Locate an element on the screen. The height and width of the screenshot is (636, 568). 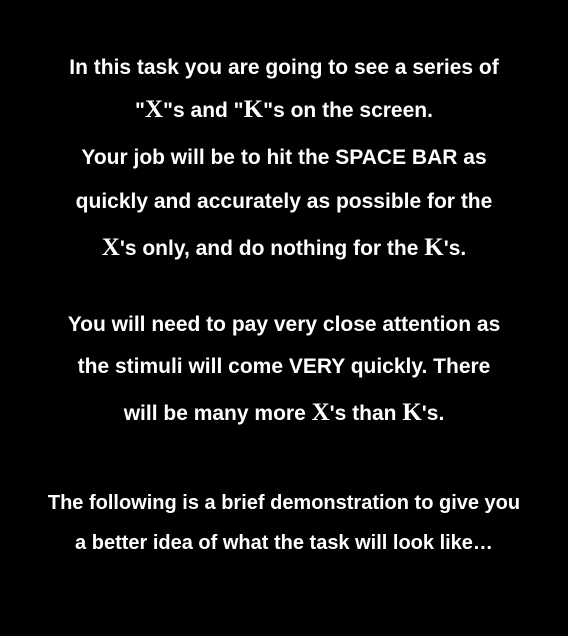
instruction-text: "s on the screen. is located at coordinates (348, 110).